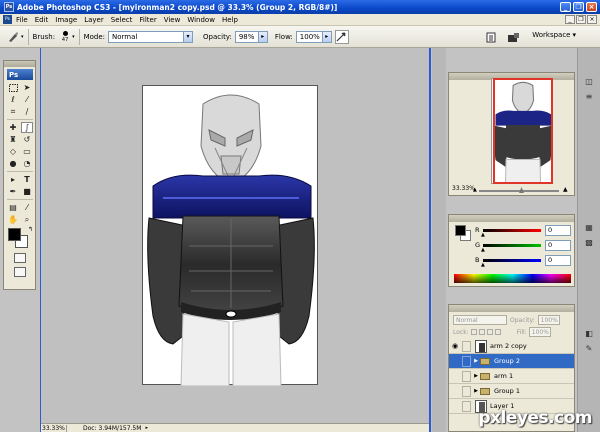  I want to click on lock-position-icon, so click(489, 332).